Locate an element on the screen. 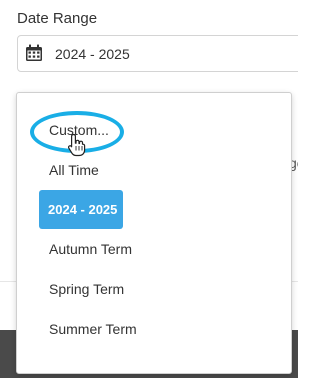  menu-item-2024-2025: 2024 - 2025 is located at coordinates (81, 209).